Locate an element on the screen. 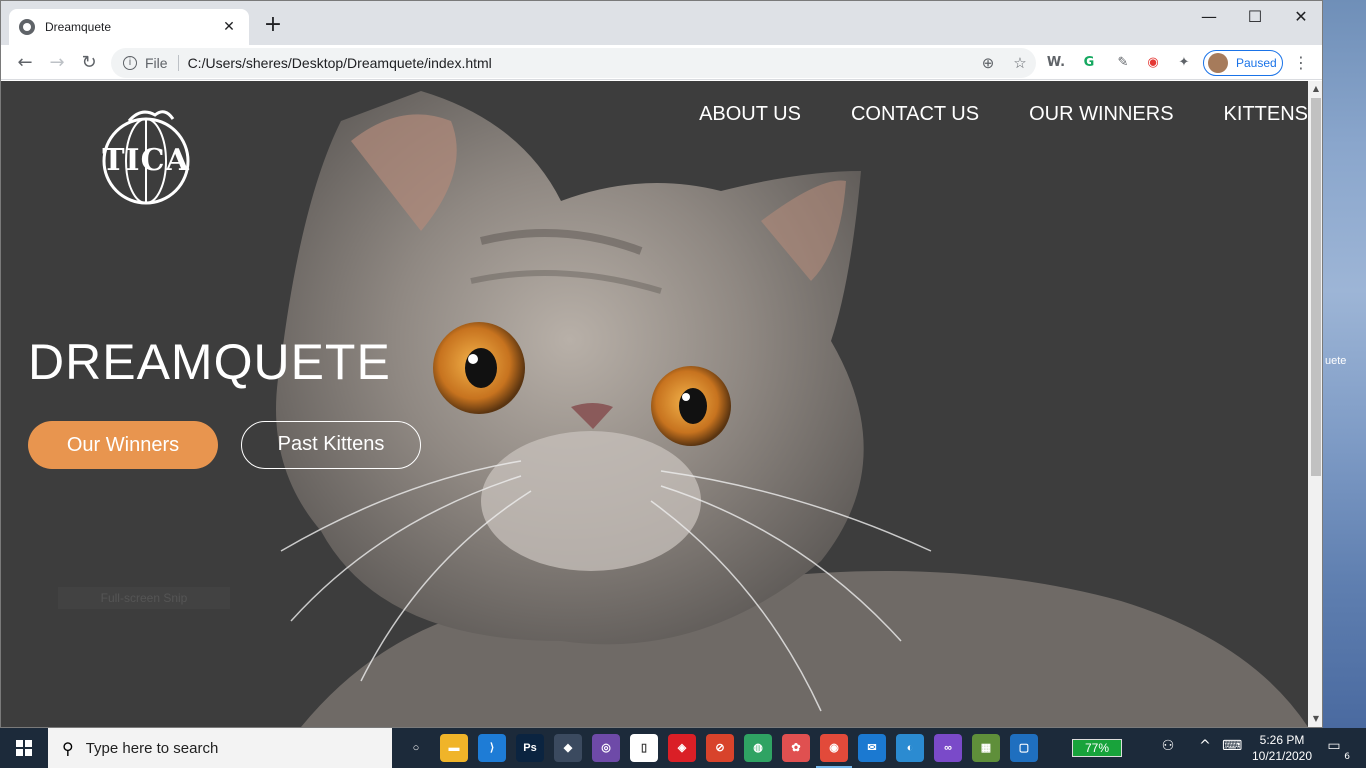  photoshop-icon: Ps is located at coordinates (530, 748).